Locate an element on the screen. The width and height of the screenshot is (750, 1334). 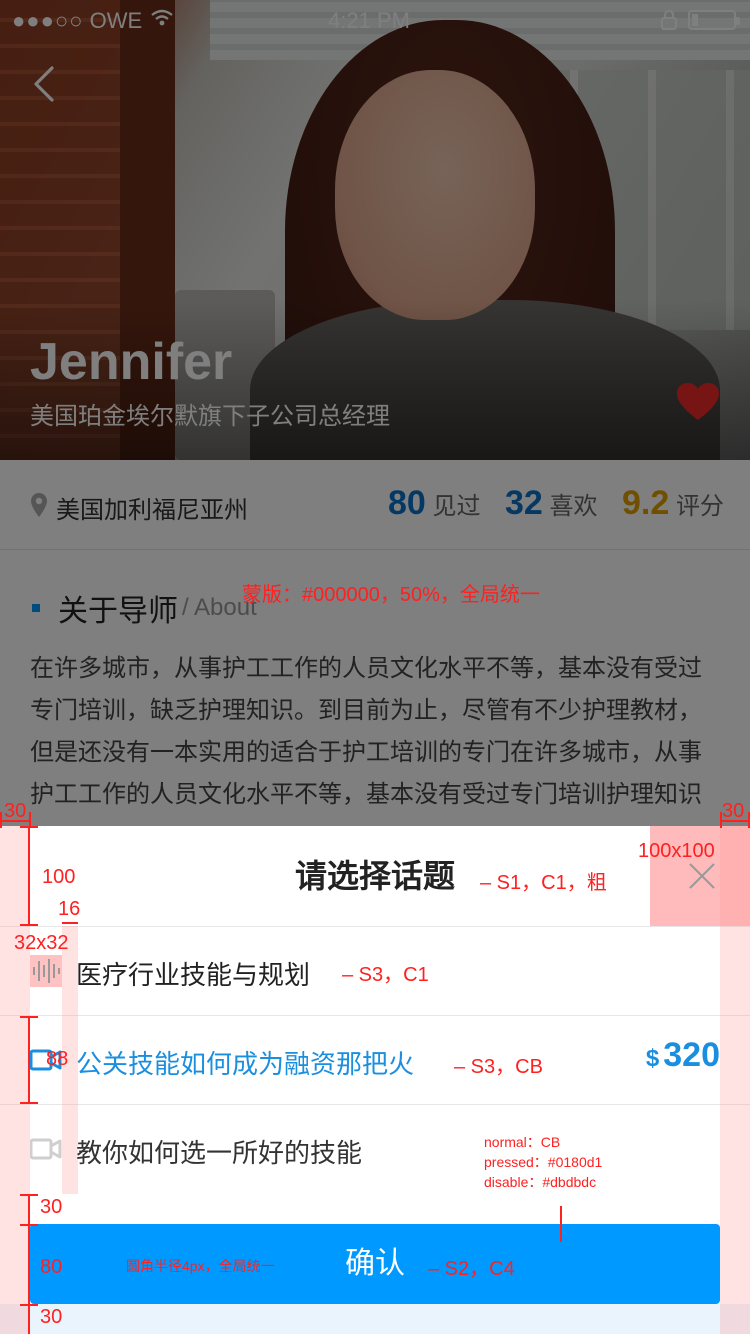
annotation-icon-size: 32x32 is located at coordinates (41, 943).